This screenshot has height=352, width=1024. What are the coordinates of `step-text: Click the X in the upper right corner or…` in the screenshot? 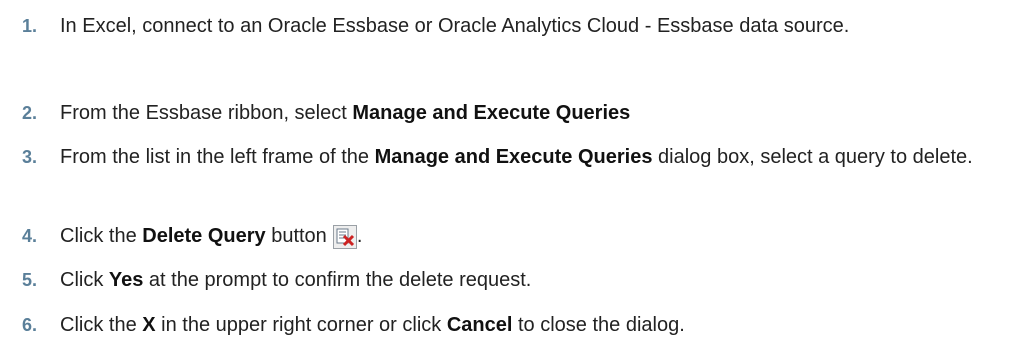 It's located at (539, 325).